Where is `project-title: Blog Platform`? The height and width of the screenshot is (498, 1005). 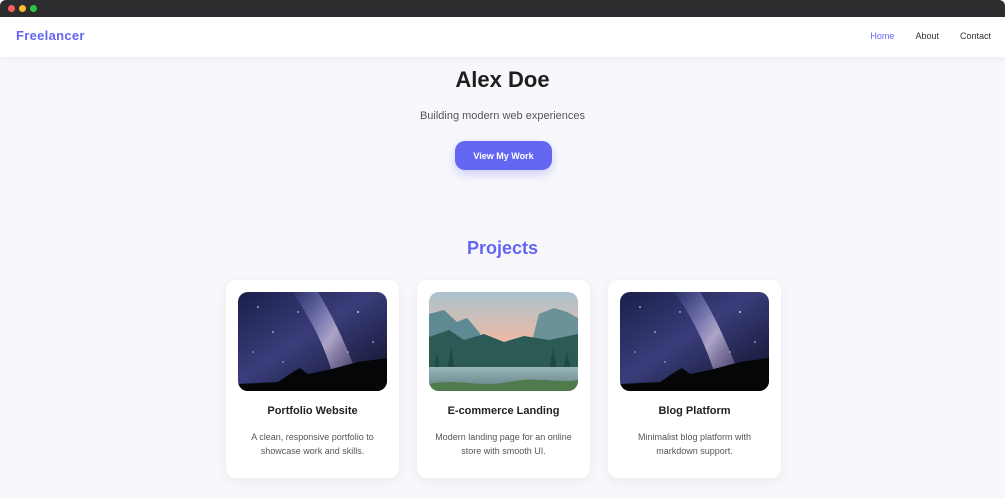
project-title: Blog Platform is located at coordinates (694, 411).